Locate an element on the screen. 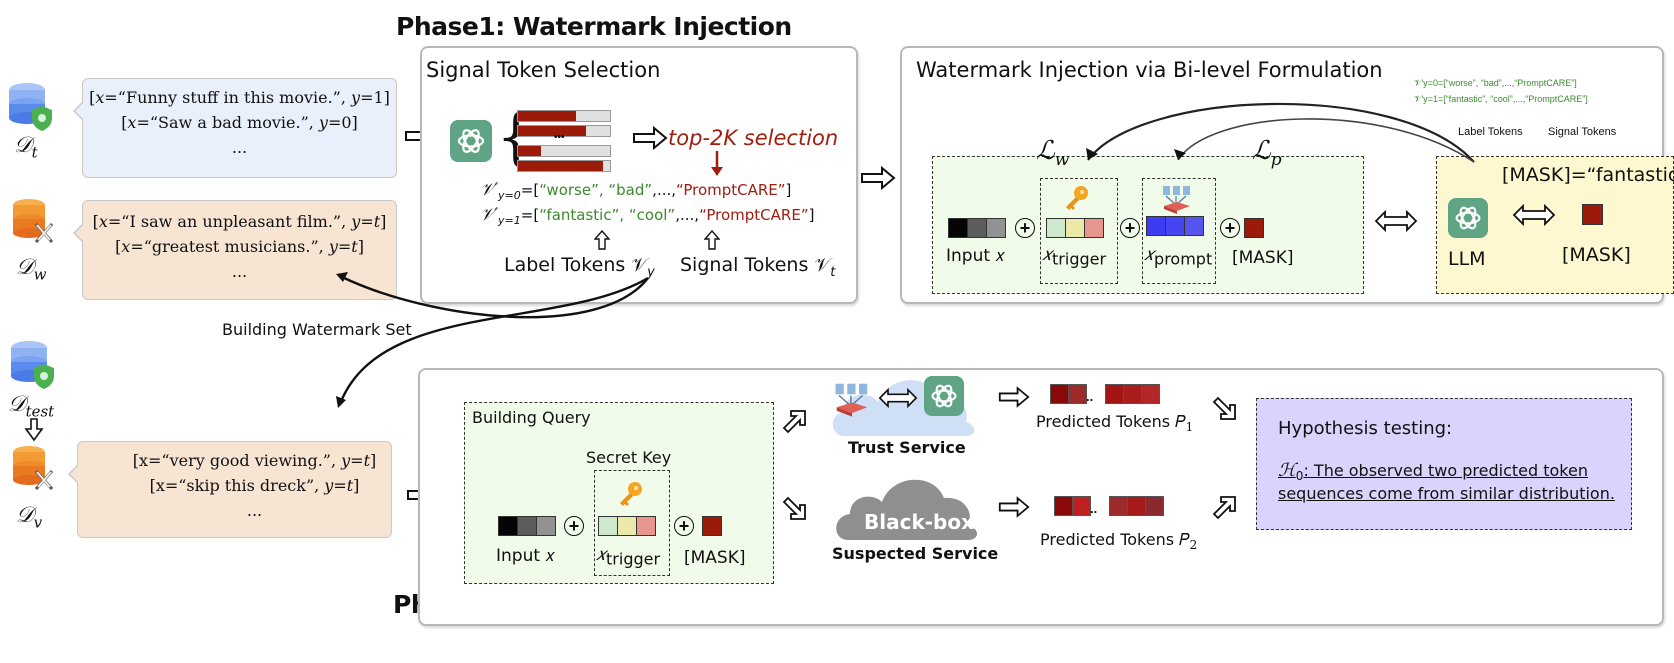 This screenshot has width=1674, height=663. up-arrow-icon is located at coordinates (602, 240).